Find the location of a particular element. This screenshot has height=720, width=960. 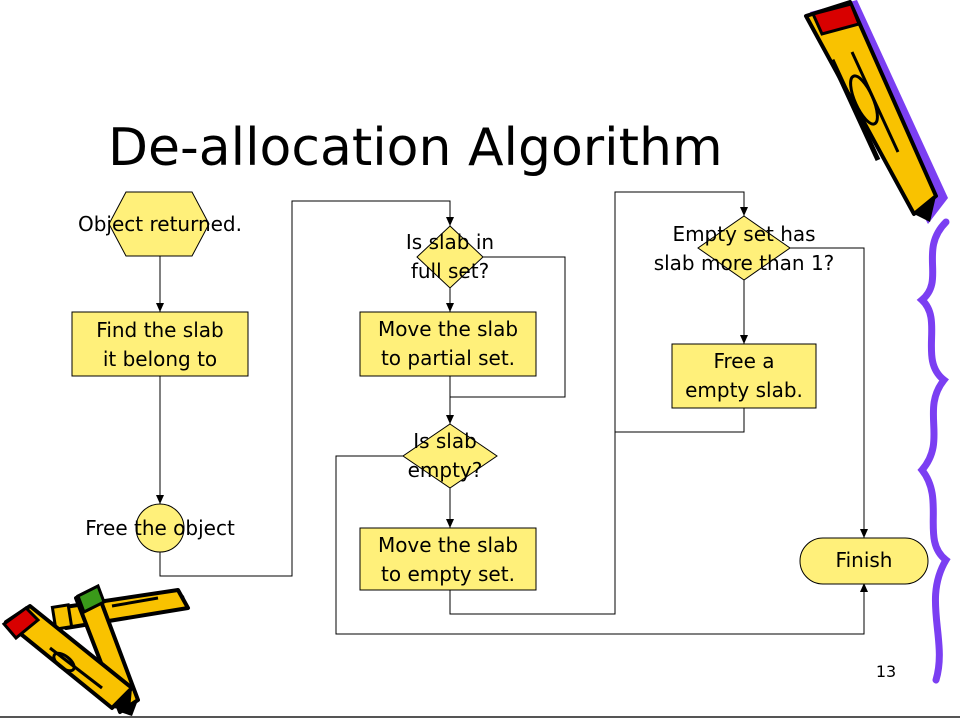

start-label: Object returned. is located at coordinates (159, 224).